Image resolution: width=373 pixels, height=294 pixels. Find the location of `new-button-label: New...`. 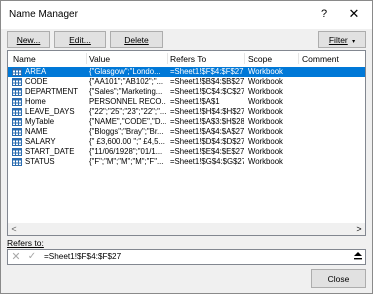

new-button-label: New... is located at coordinates (28, 40).